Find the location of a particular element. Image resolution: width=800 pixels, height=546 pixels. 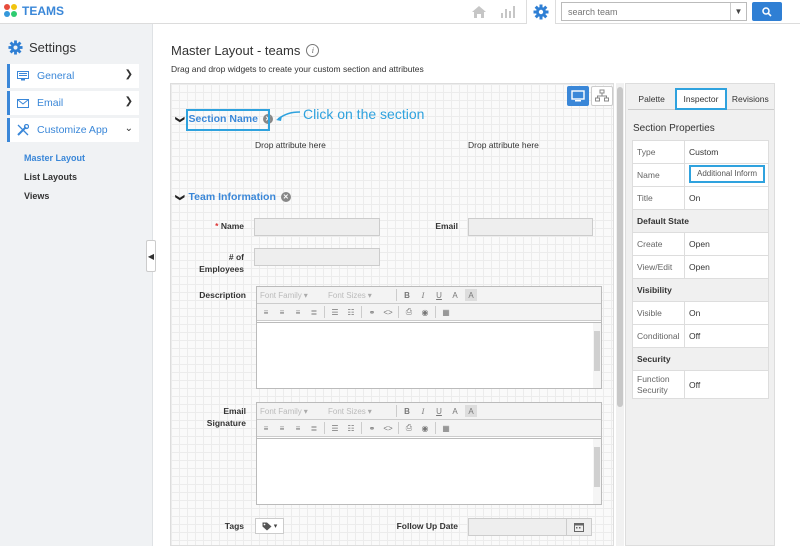

subnav-master-layout: Master Layout is located at coordinates (54, 158).